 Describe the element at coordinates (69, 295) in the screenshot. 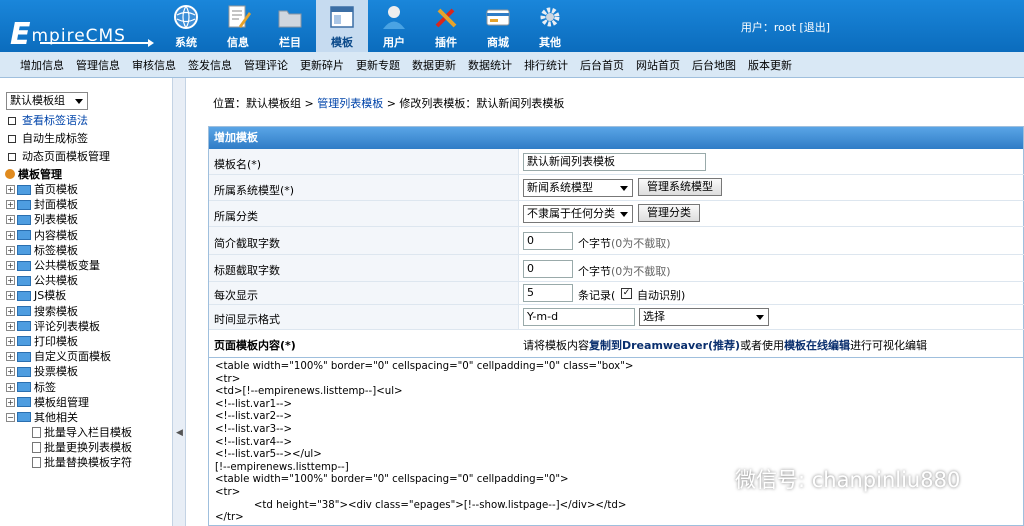

I see `tree-node: + JS模板` at that location.